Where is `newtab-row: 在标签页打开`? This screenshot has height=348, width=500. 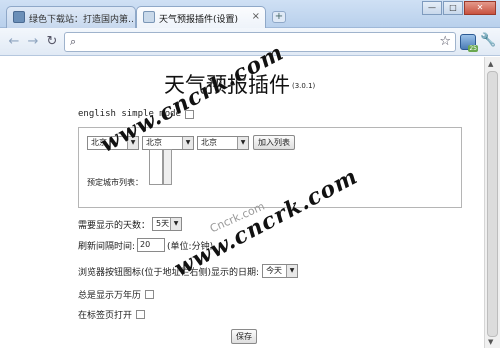 newtab-row: 在标签页打开 is located at coordinates (112, 314).